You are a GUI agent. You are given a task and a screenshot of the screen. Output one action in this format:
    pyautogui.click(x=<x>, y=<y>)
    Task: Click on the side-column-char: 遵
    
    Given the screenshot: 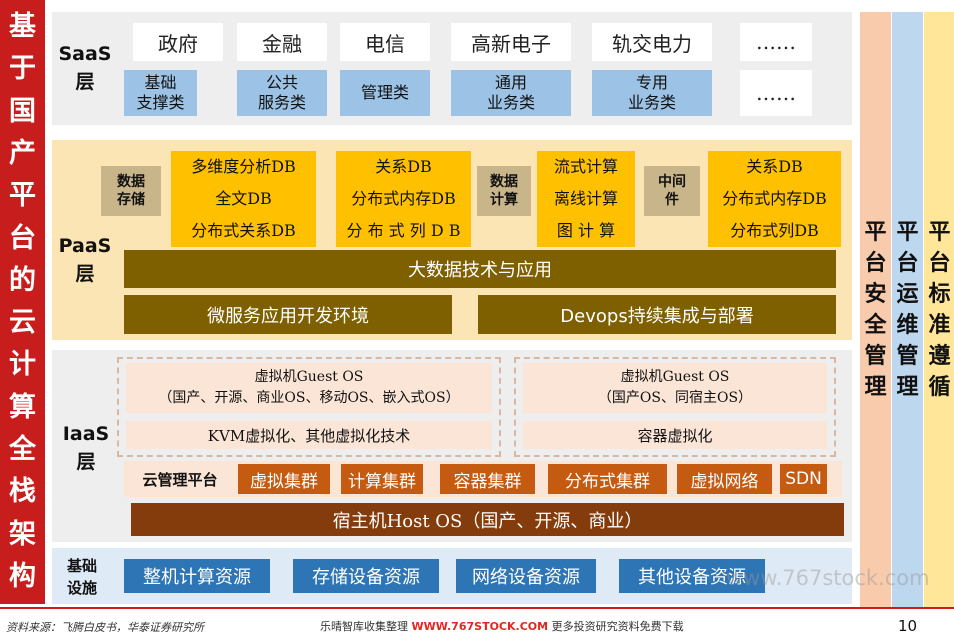 What is the action you would take?
    pyautogui.click(x=939, y=356)
    